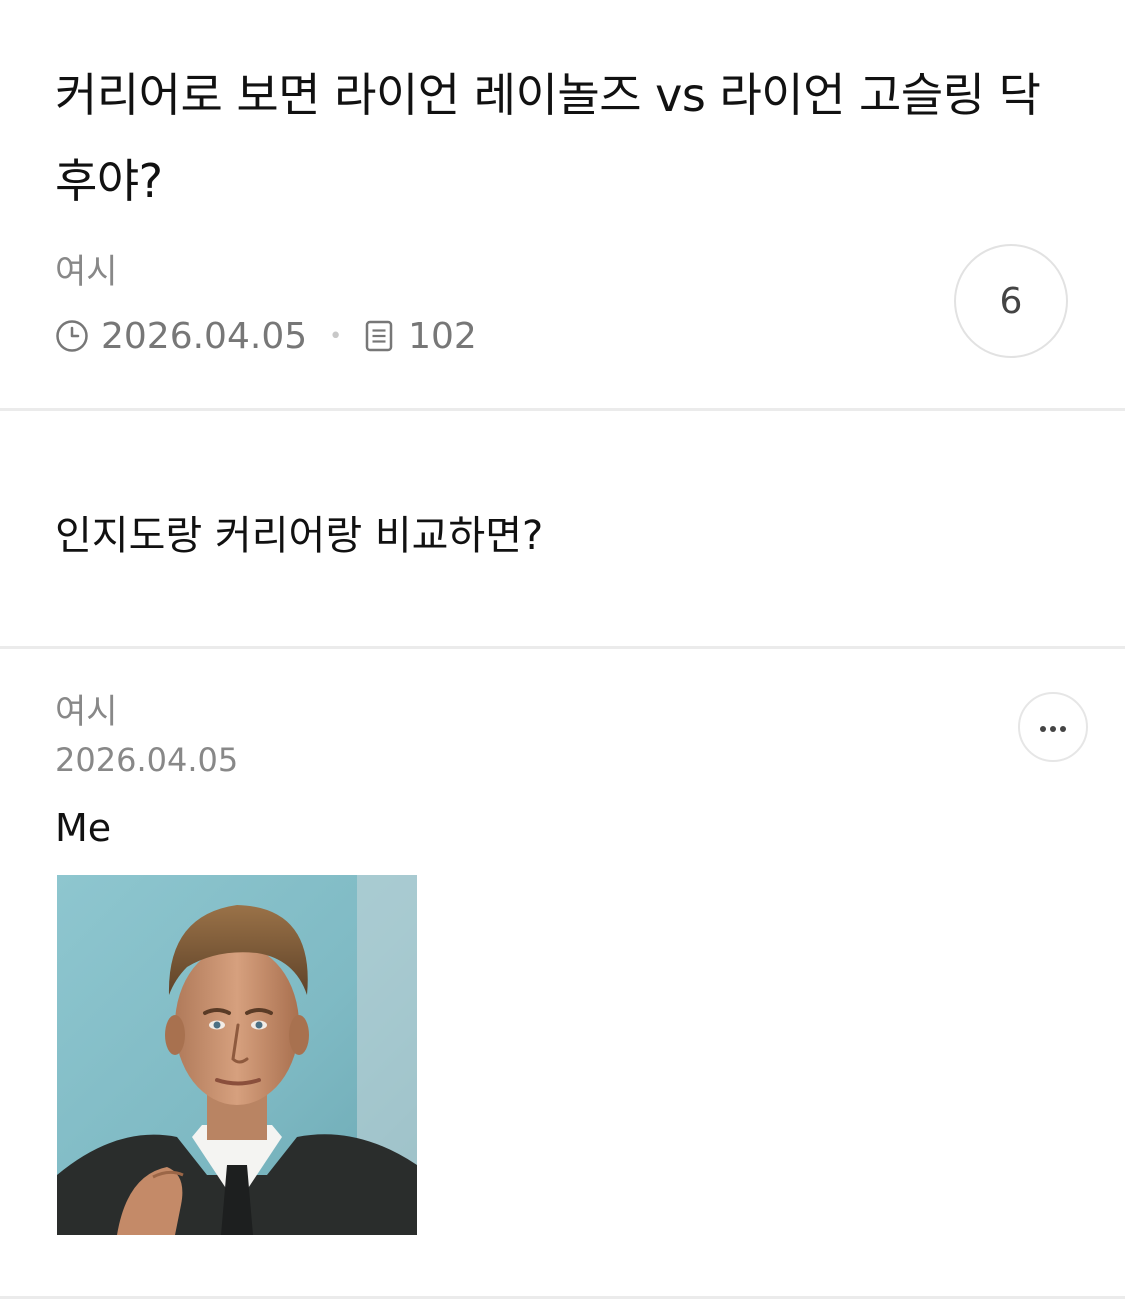 The width and height of the screenshot is (1125, 1314). What do you see at coordinates (147, 760) in the screenshot?
I see `comment-date: 2026.04.05` at bounding box center [147, 760].